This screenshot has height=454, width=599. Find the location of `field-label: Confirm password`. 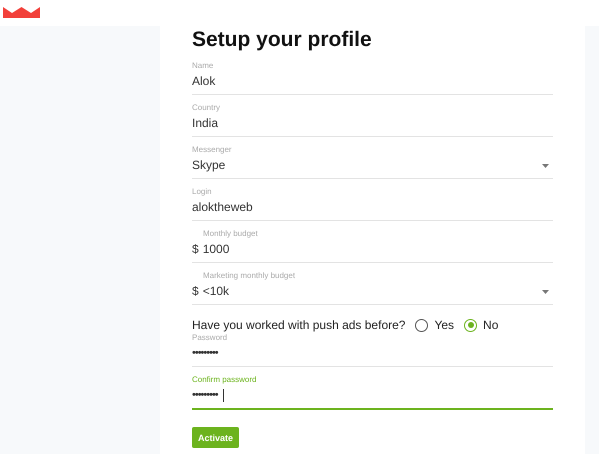

field-label: Confirm password is located at coordinates (225, 380).